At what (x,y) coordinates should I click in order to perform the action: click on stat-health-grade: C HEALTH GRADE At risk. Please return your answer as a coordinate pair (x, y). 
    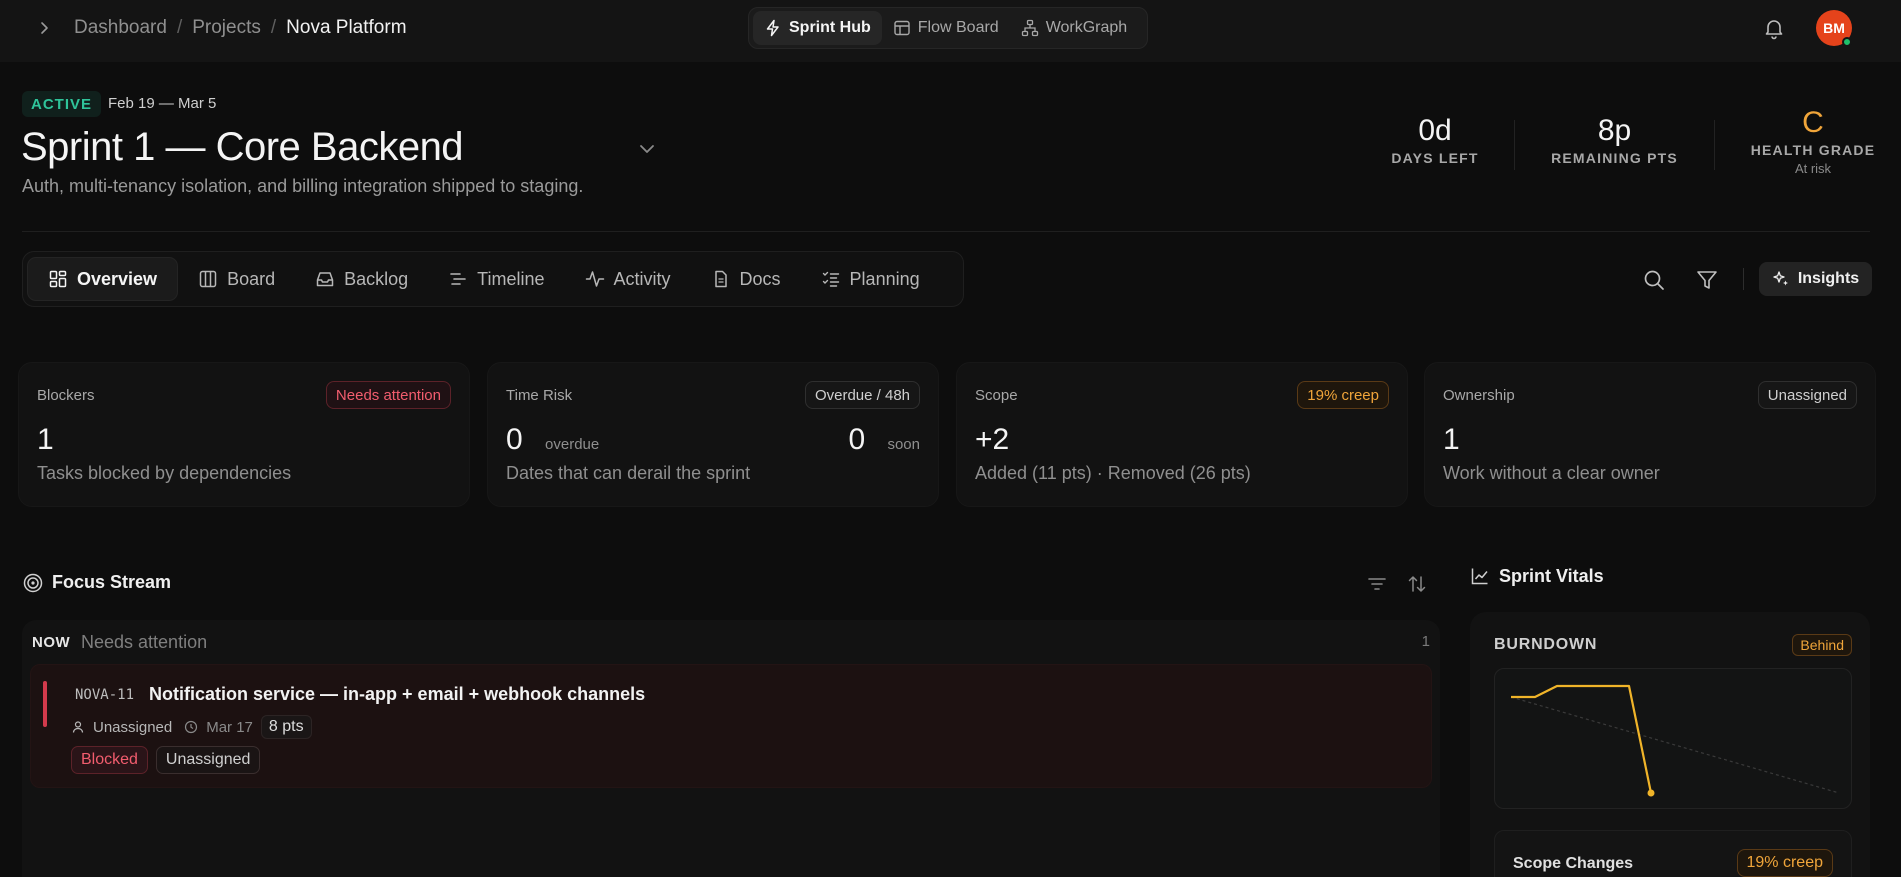
    Looking at the image, I should click on (1813, 140).